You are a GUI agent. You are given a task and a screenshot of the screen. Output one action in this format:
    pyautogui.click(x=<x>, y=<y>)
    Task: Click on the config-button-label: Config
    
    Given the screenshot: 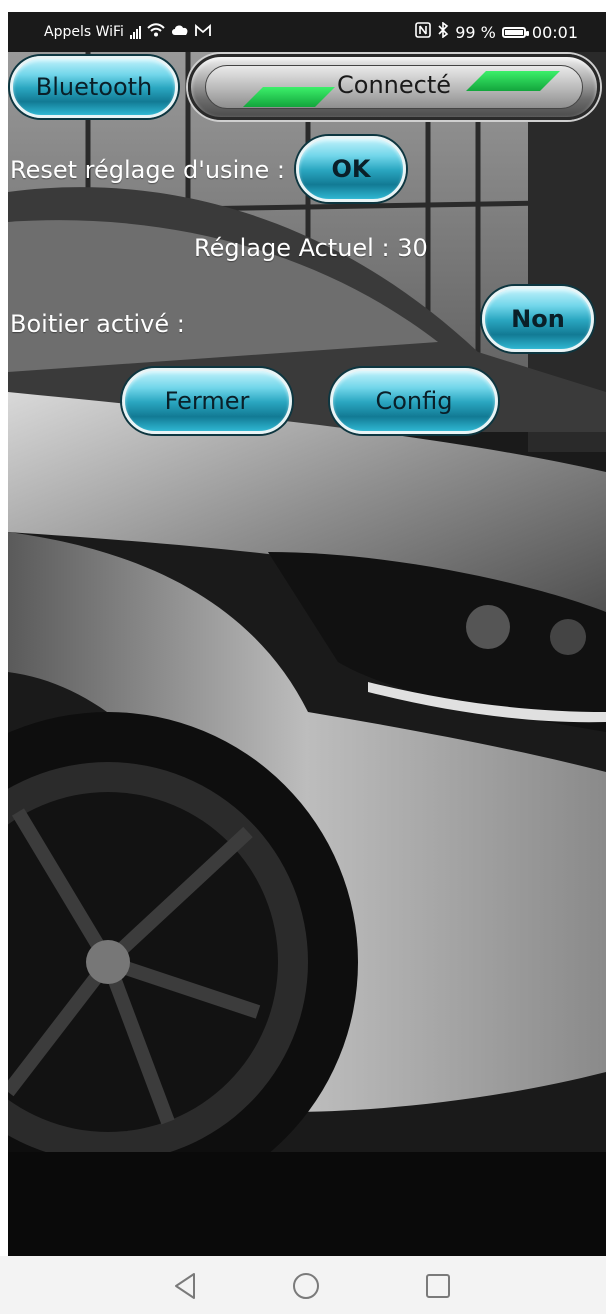 What is the action you would take?
    pyautogui.click(x=414, y=401)
    